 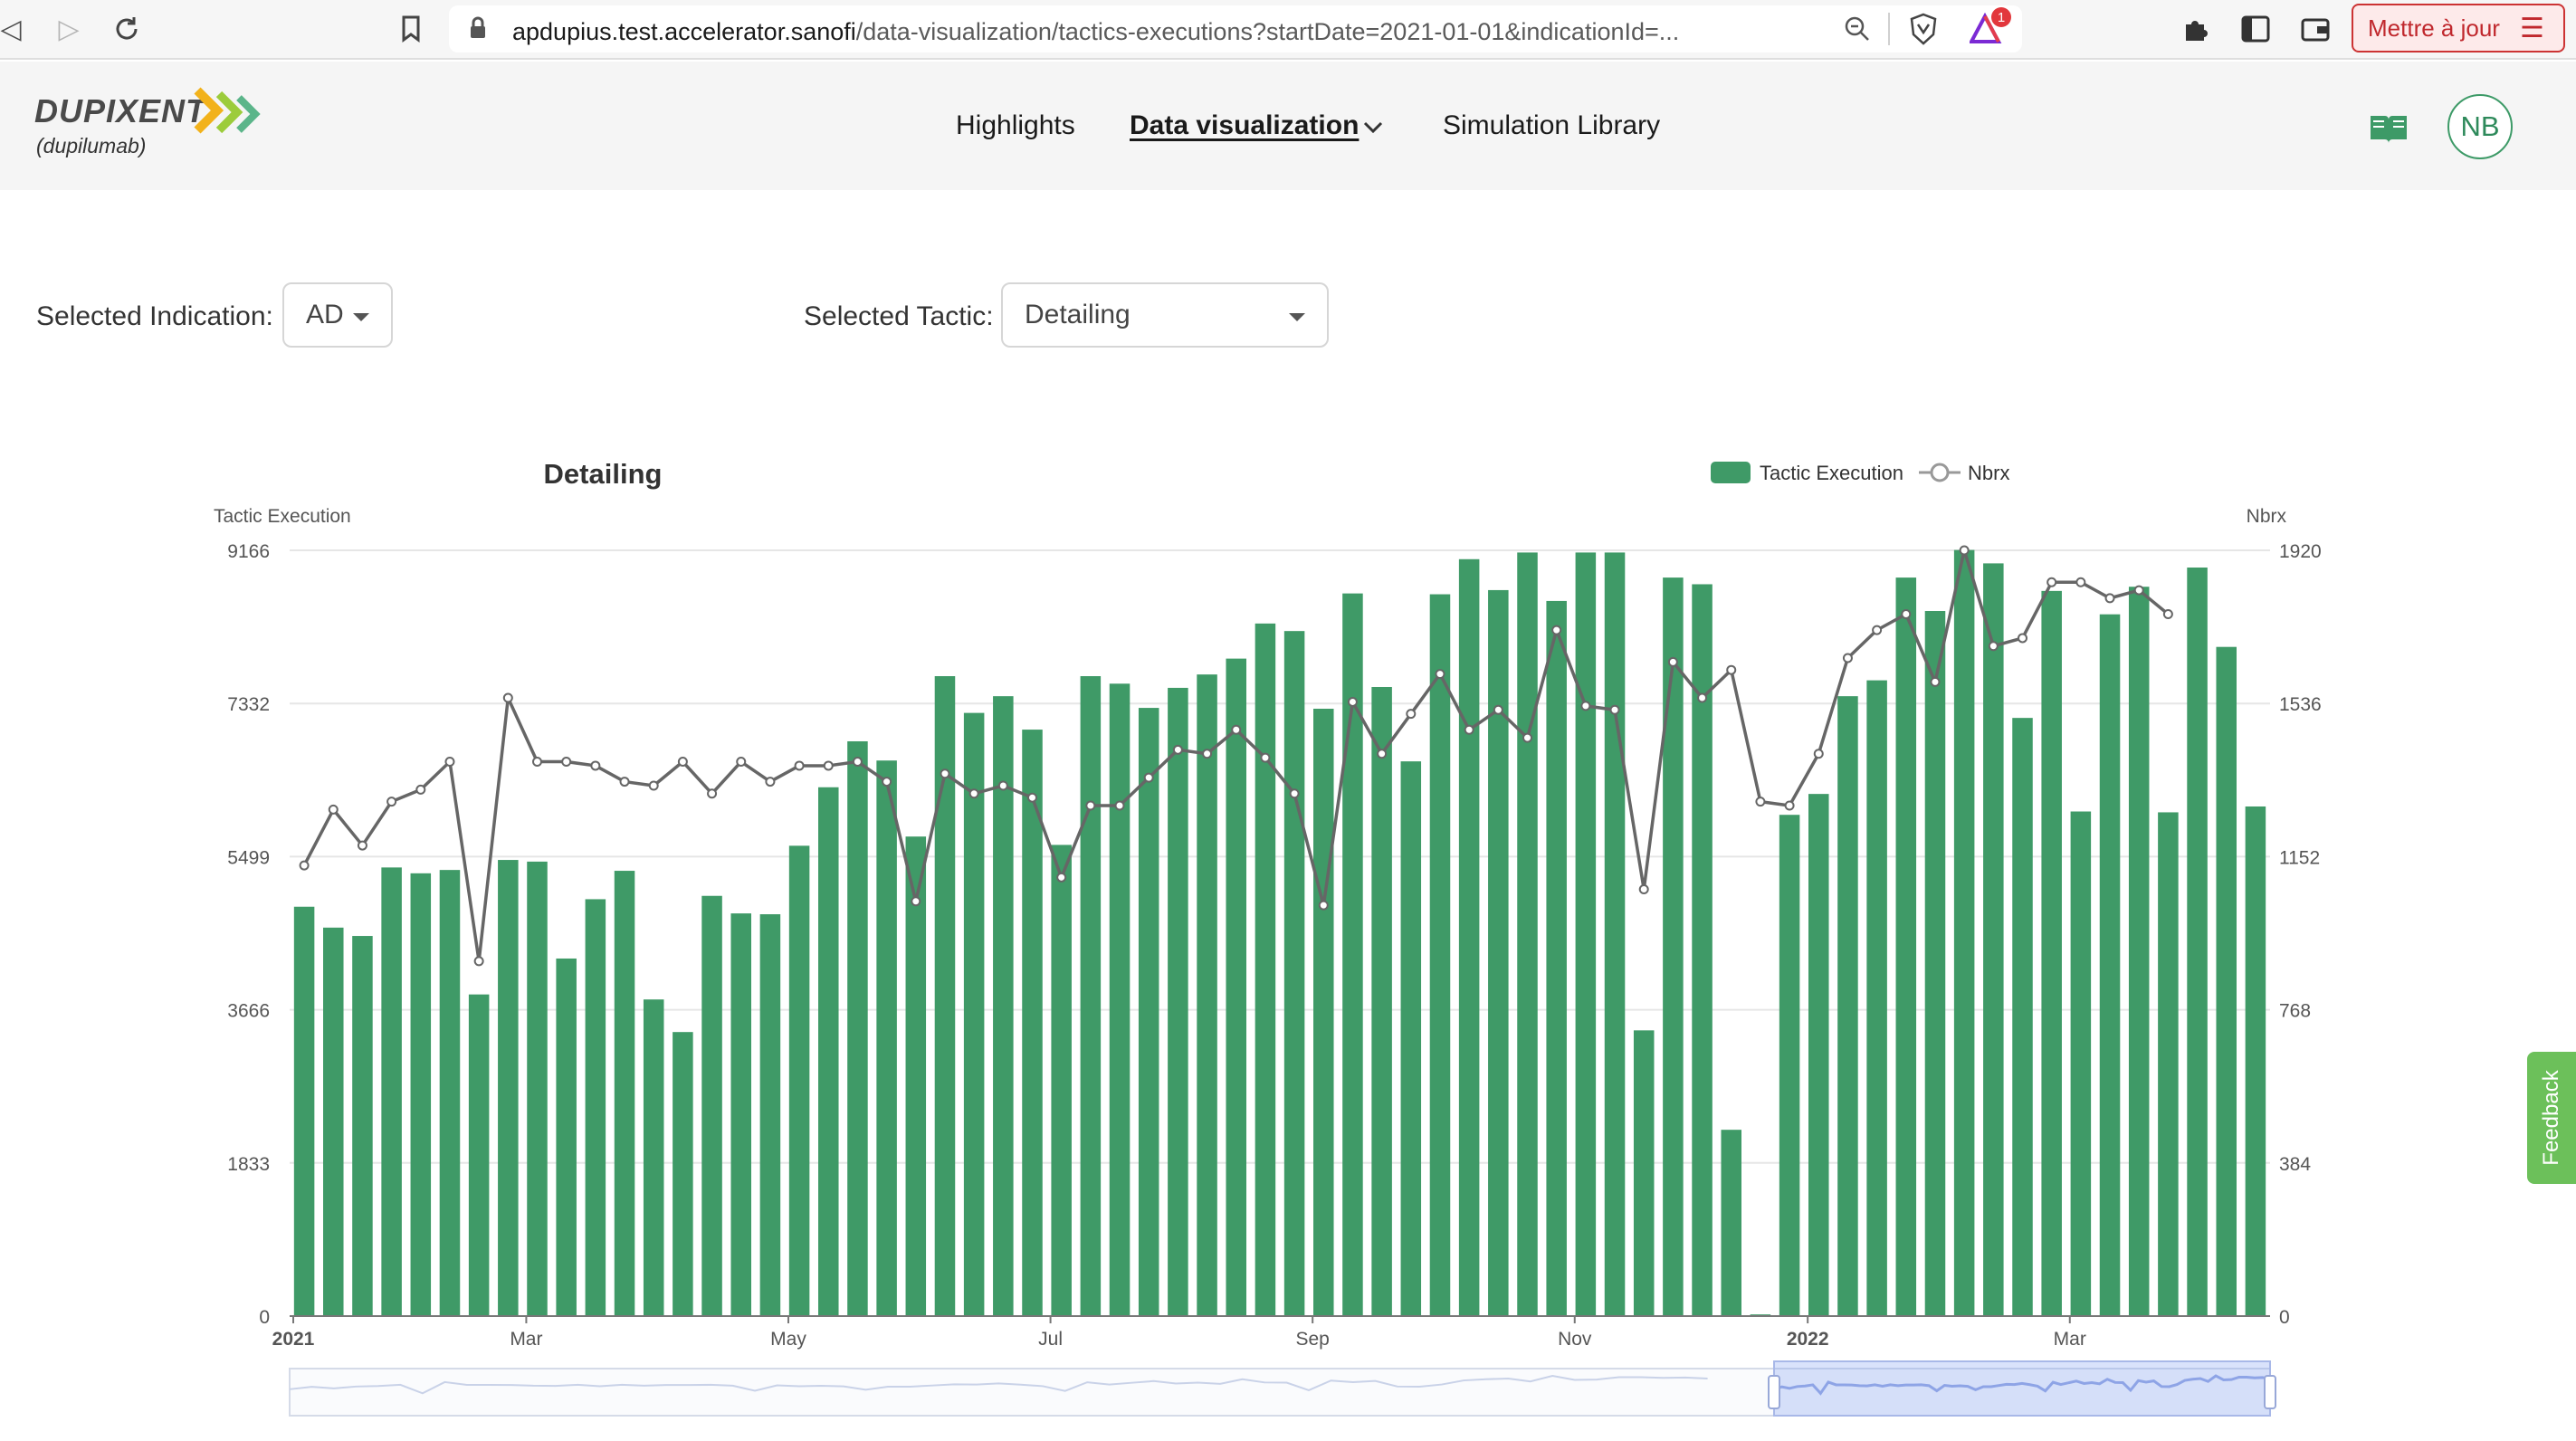 What do you see at coordinates (2270, 1392) in the screenshot?
I see `zoom-handle-right` at bounding box center [2270, 1392].